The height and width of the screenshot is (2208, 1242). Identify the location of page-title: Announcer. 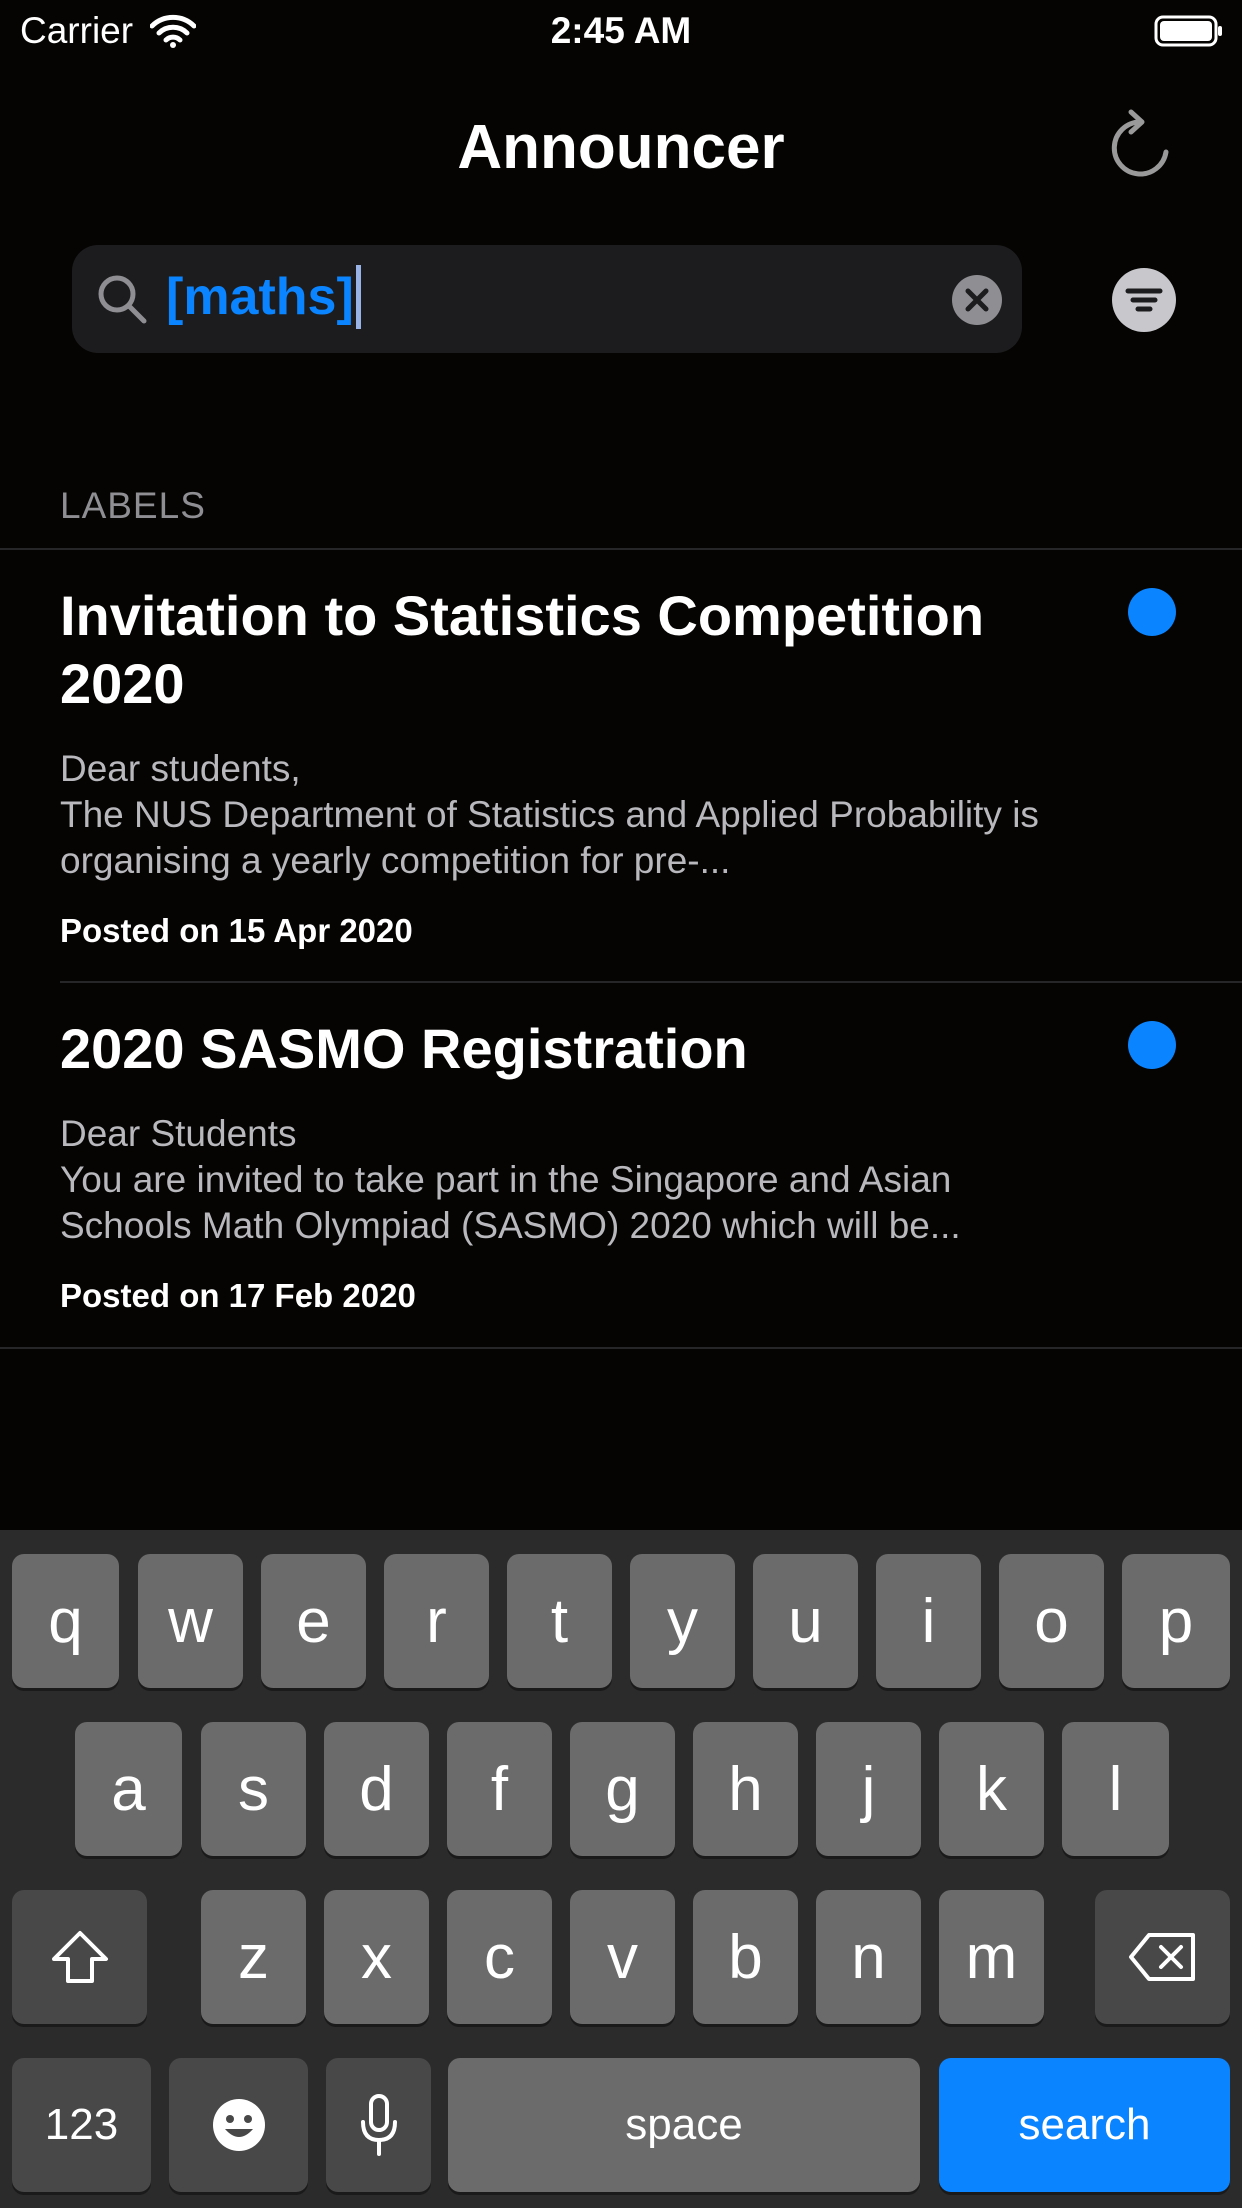
(621, 147).